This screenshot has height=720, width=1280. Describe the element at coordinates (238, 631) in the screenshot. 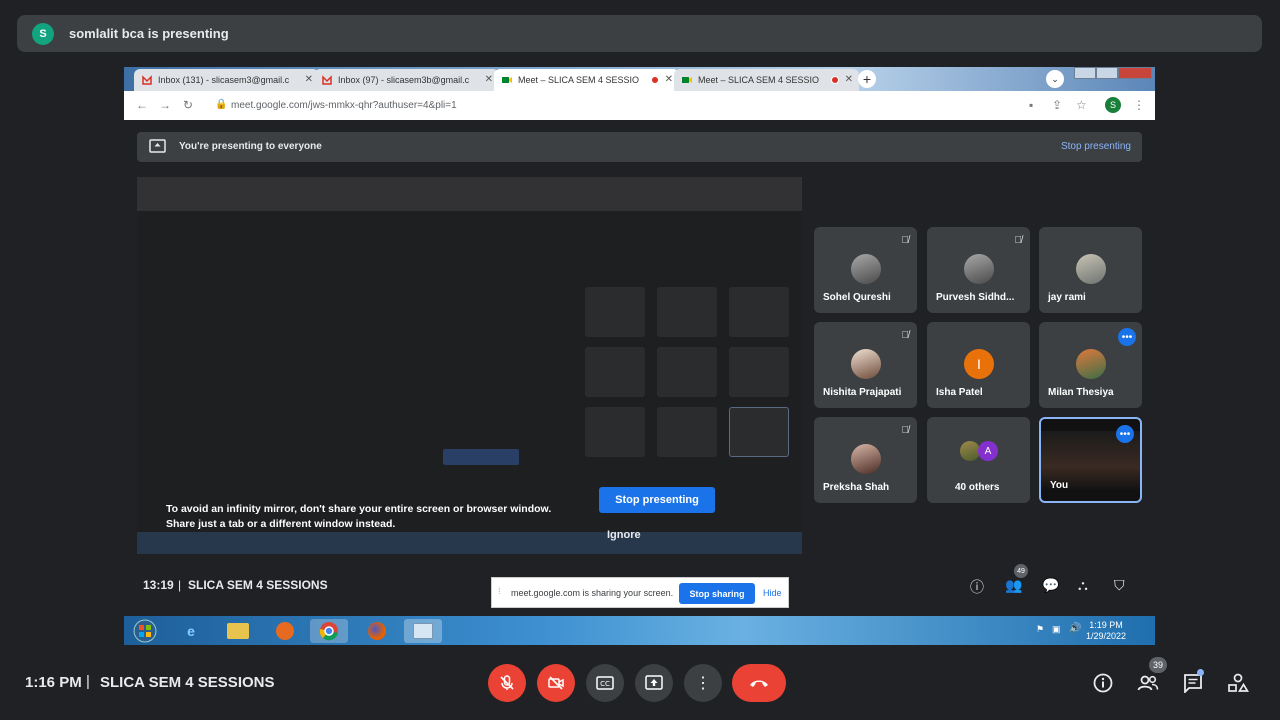

I see `file-explorer-icon` at that location.